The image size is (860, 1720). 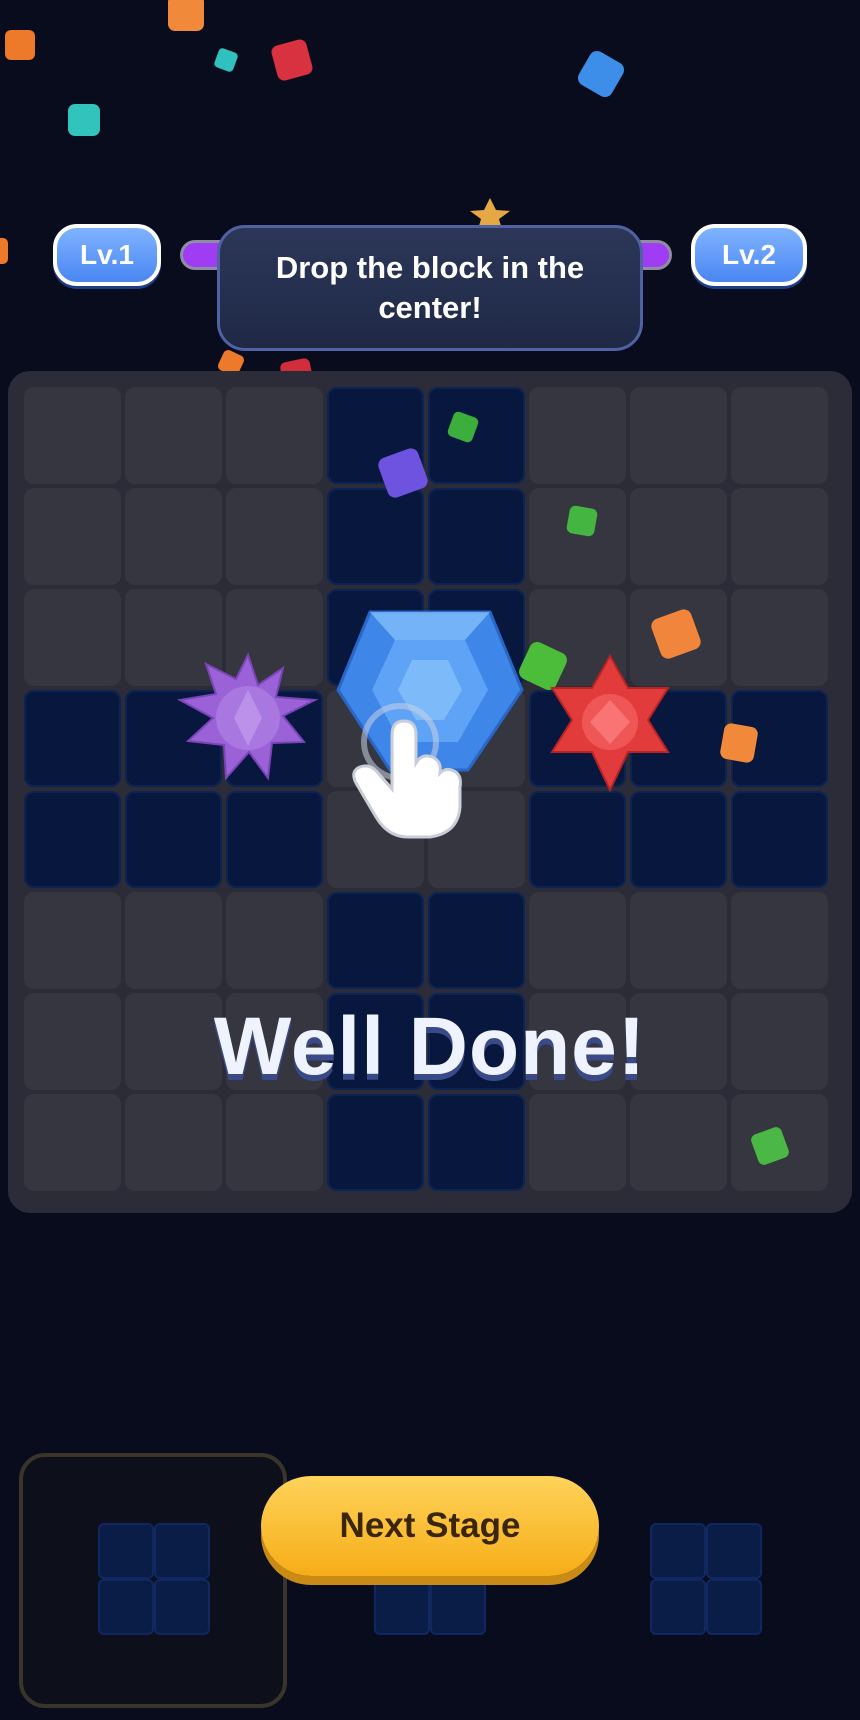 I want to click on purple-star-gem, so click(x=247, y=716).